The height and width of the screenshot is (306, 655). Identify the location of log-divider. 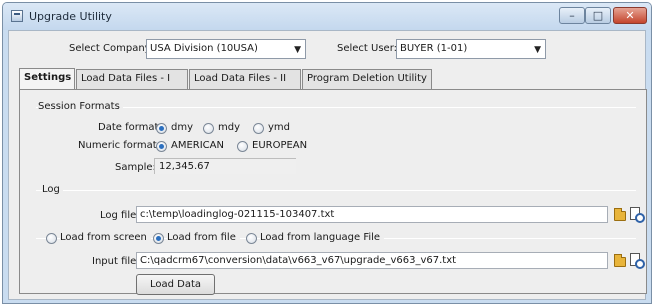
(336, 190).